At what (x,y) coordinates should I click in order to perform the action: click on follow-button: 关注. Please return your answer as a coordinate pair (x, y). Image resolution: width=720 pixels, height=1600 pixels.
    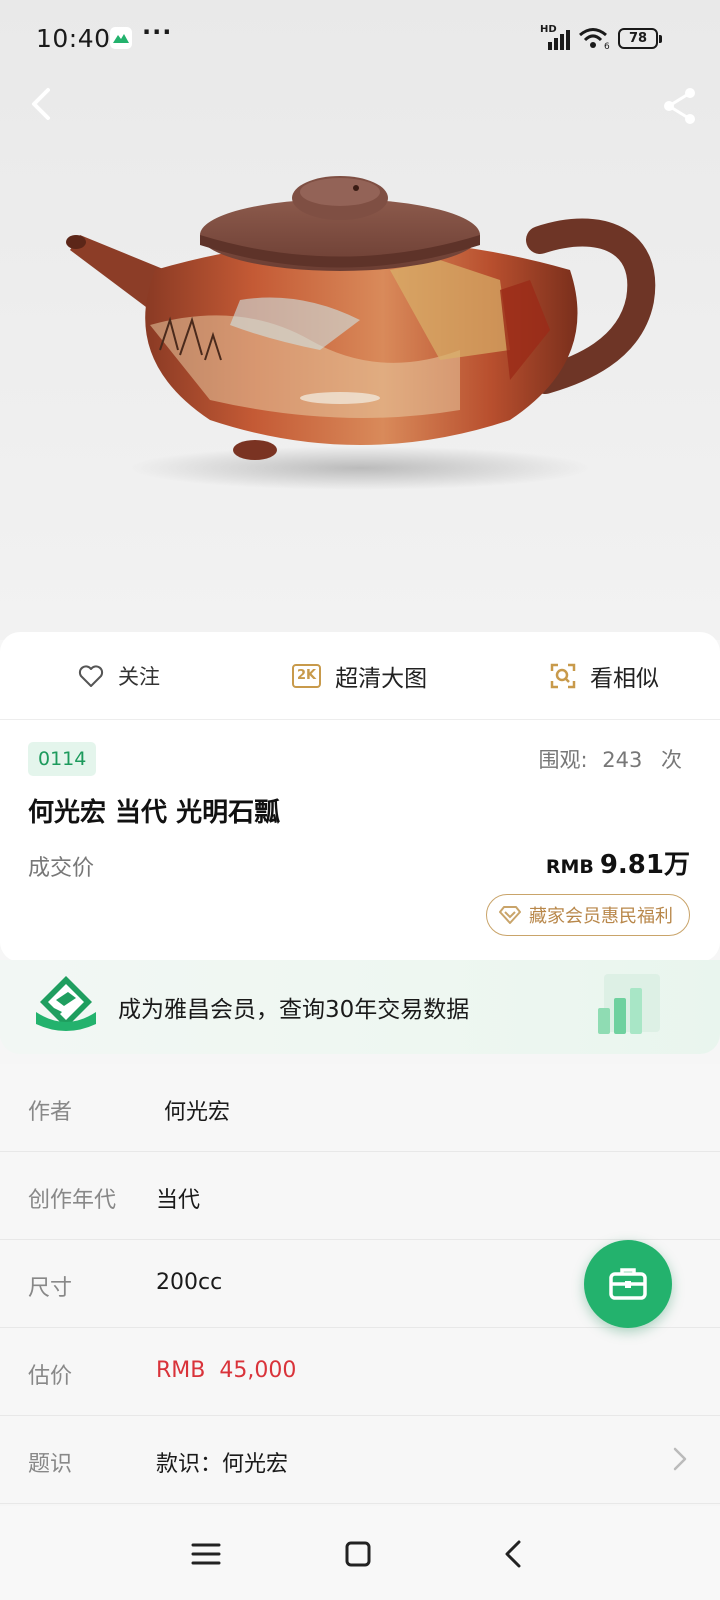
    Looking at the image, I should click on (119, 676).